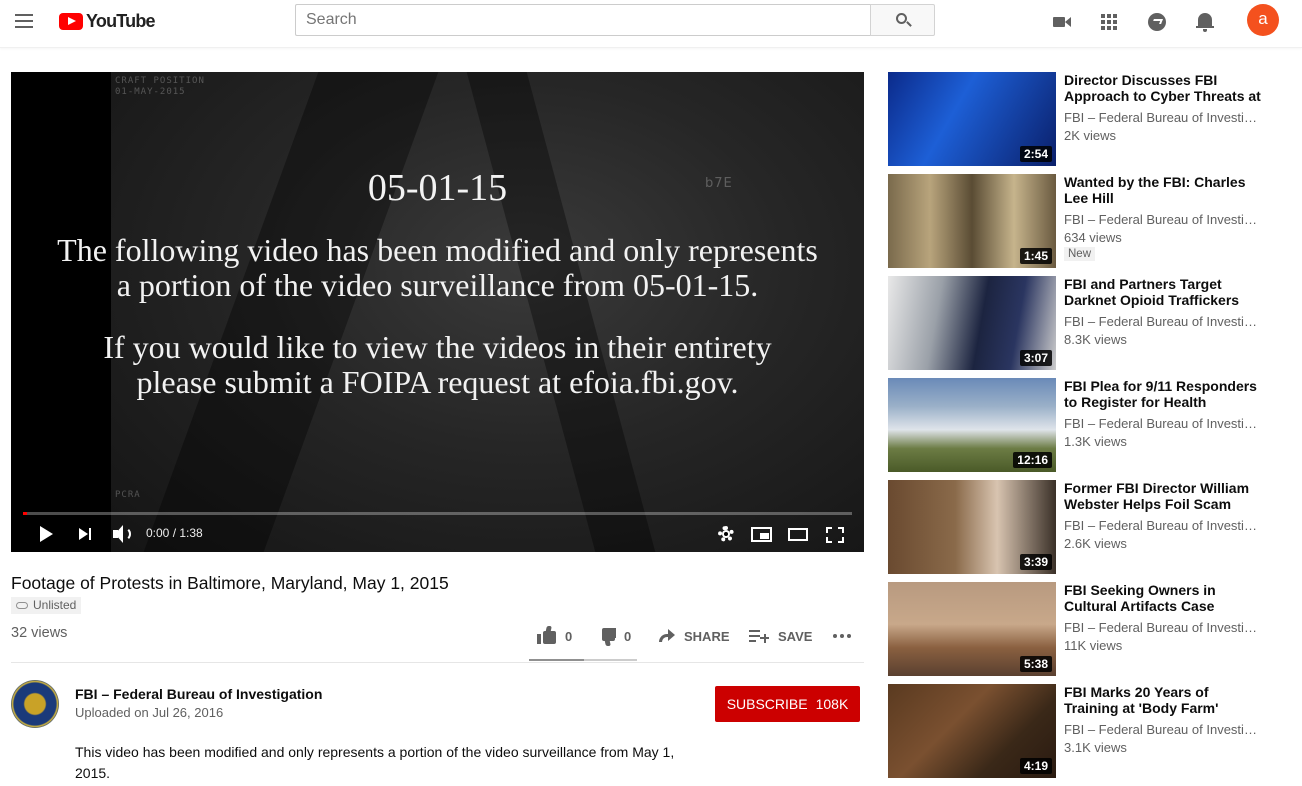  I want to click on sentiment-bar-dislike, so click(610, 660).